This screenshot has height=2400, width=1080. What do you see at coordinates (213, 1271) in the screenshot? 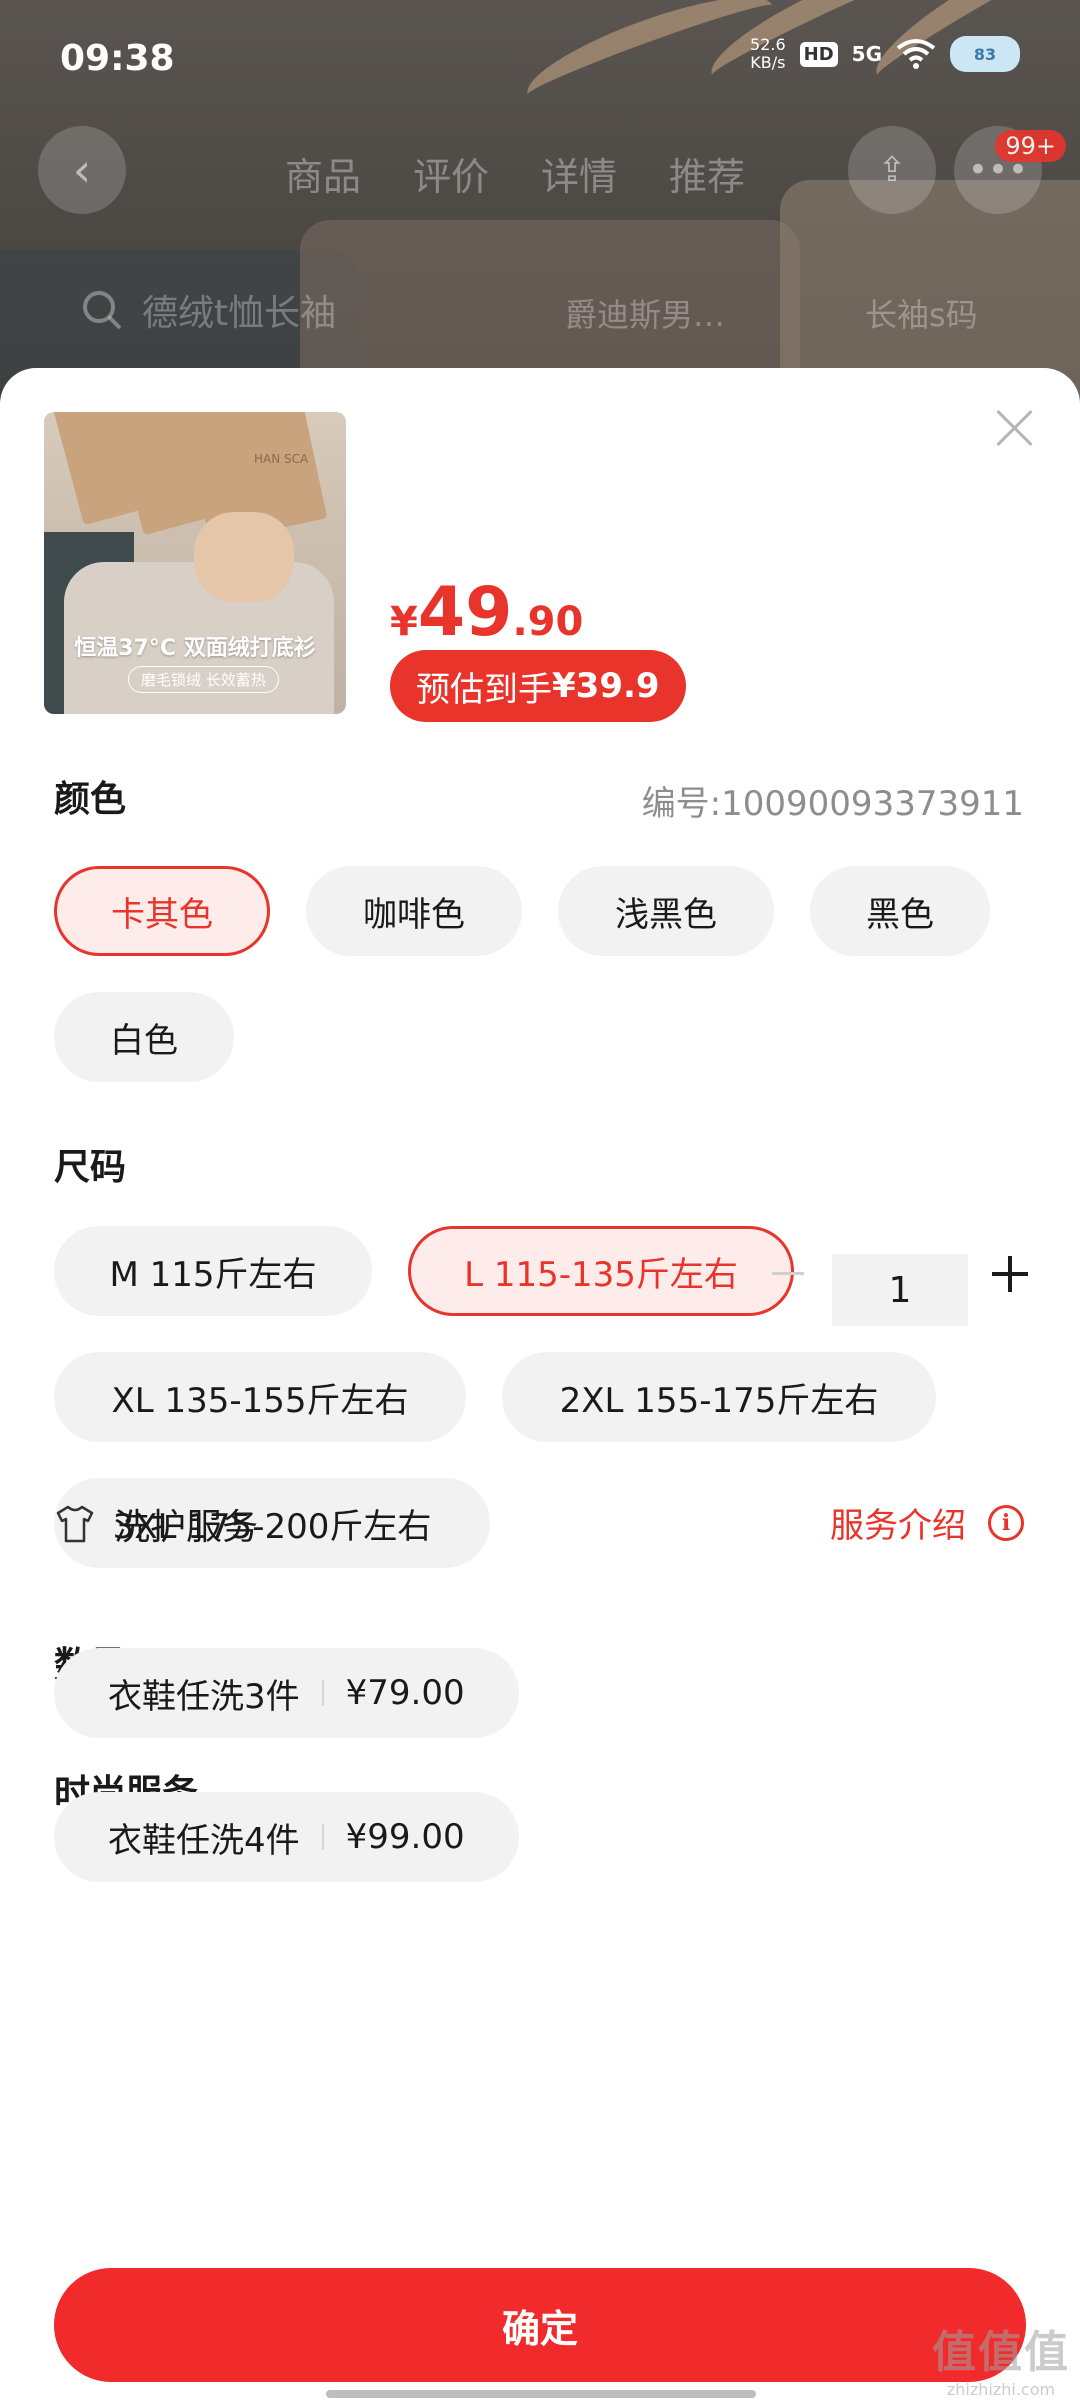
I see `size-option-m: M 115斤左右` at bounding box center [213, 1271].